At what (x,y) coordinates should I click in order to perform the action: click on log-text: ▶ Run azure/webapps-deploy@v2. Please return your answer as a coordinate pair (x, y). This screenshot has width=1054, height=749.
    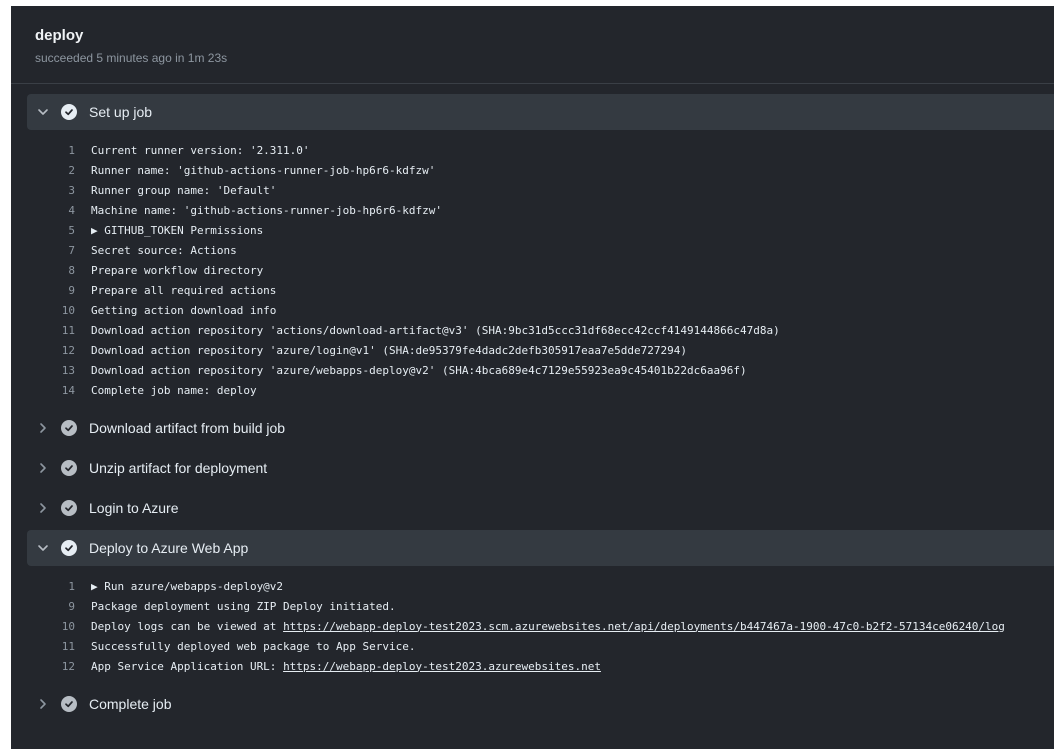
    Looking at the image, I should click on (187, 586).